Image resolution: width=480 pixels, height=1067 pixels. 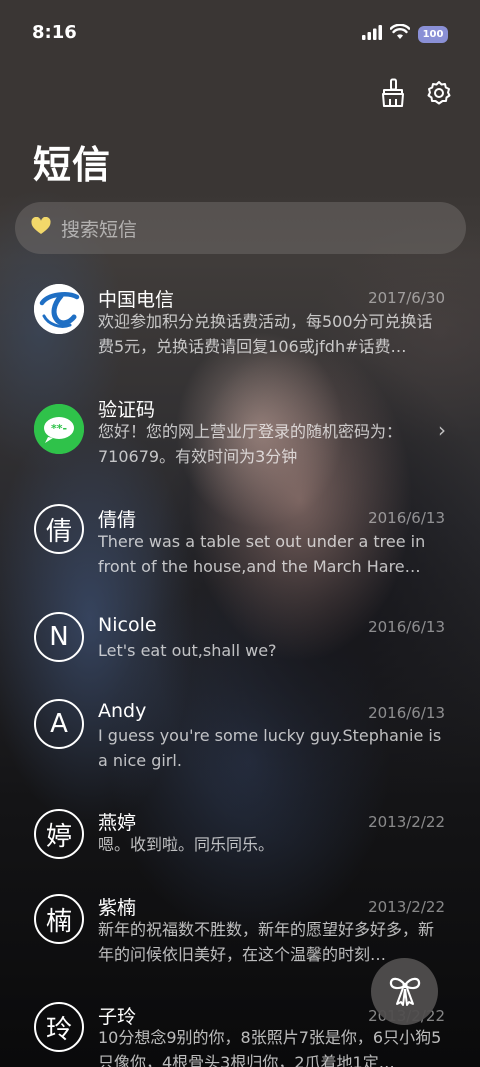 I want to click on signal-icon, so click(x=372, y=34).